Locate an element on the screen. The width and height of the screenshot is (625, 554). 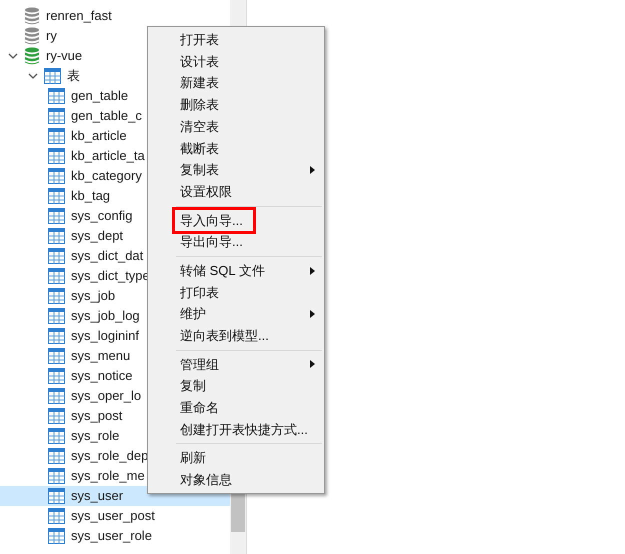
menu-item: 打开表 is located at coordinates (199, 40).